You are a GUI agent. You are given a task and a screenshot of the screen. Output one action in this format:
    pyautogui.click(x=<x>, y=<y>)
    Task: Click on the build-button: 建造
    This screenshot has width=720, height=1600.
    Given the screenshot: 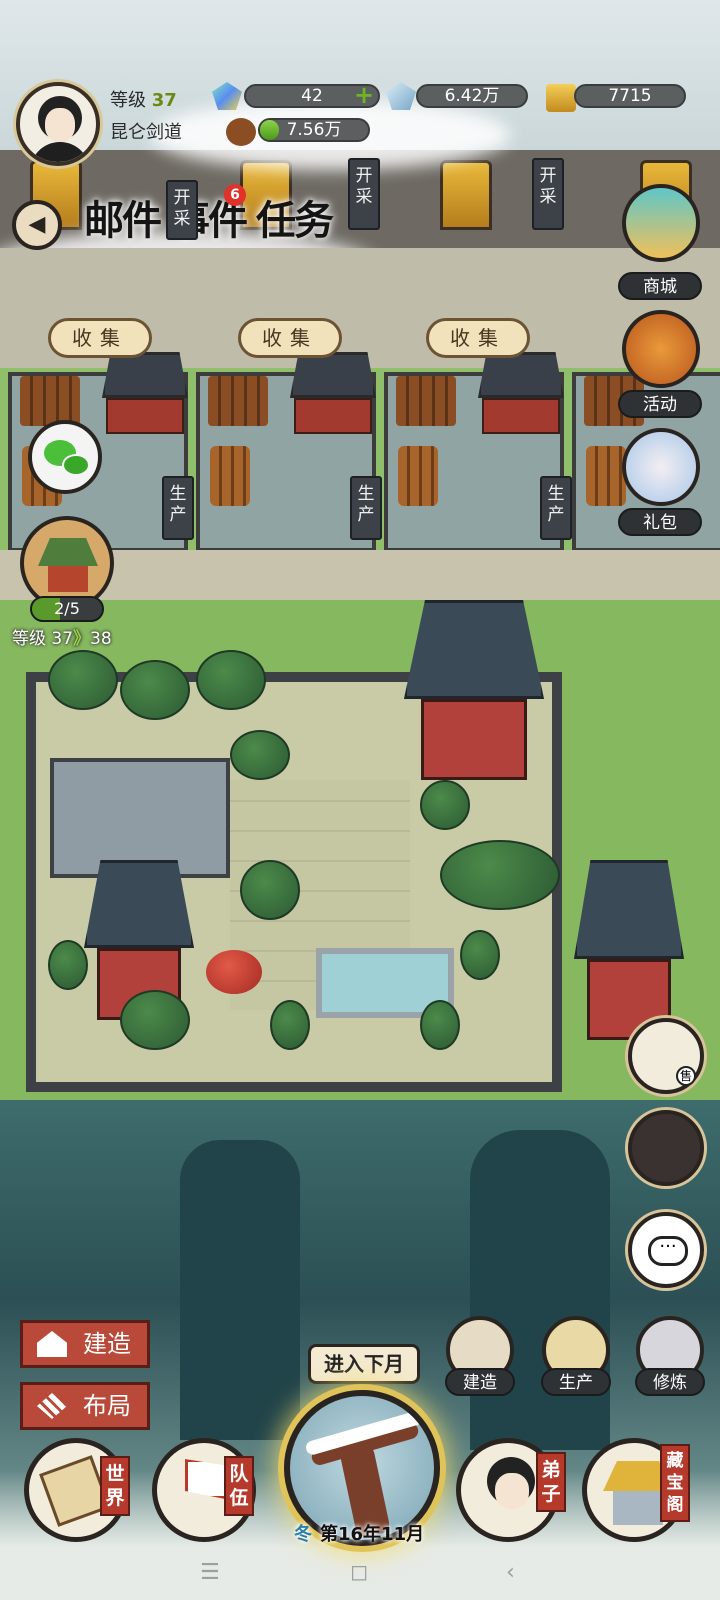 What is the action you would take?
    pyautogui.click(x=85, y=1344)
    